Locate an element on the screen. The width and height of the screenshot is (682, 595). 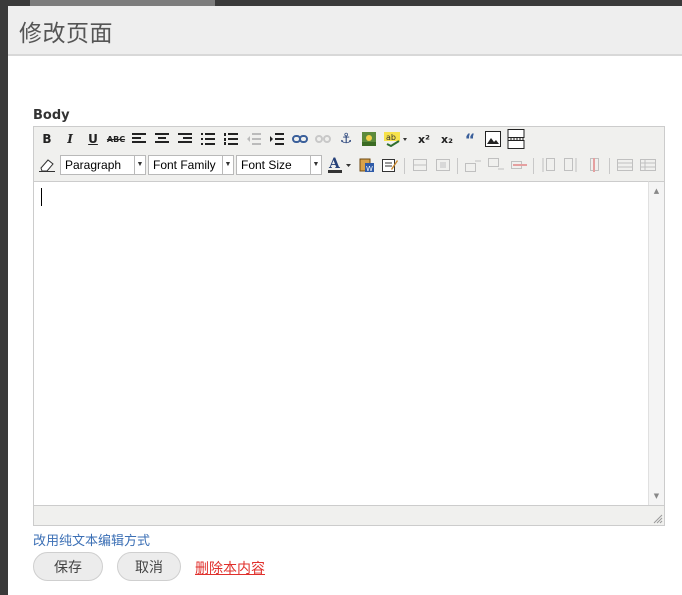
anchor-icon: ⚓ is located at coordinates (346, 139).